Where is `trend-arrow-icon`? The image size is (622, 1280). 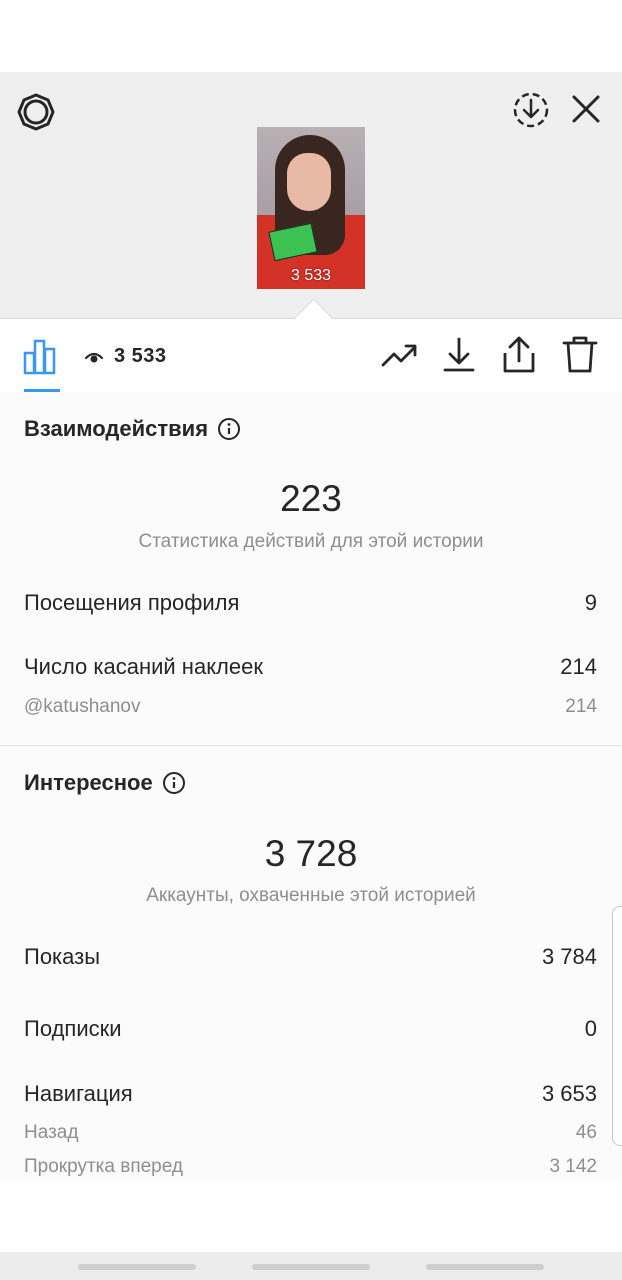 trend-arrow-icon is located at coordinates (400, 355).